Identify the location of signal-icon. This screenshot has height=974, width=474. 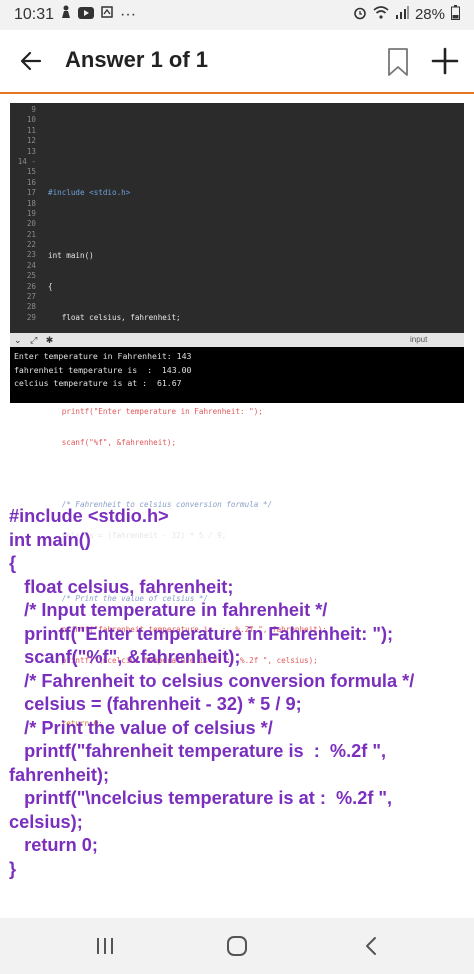
(402, 14).